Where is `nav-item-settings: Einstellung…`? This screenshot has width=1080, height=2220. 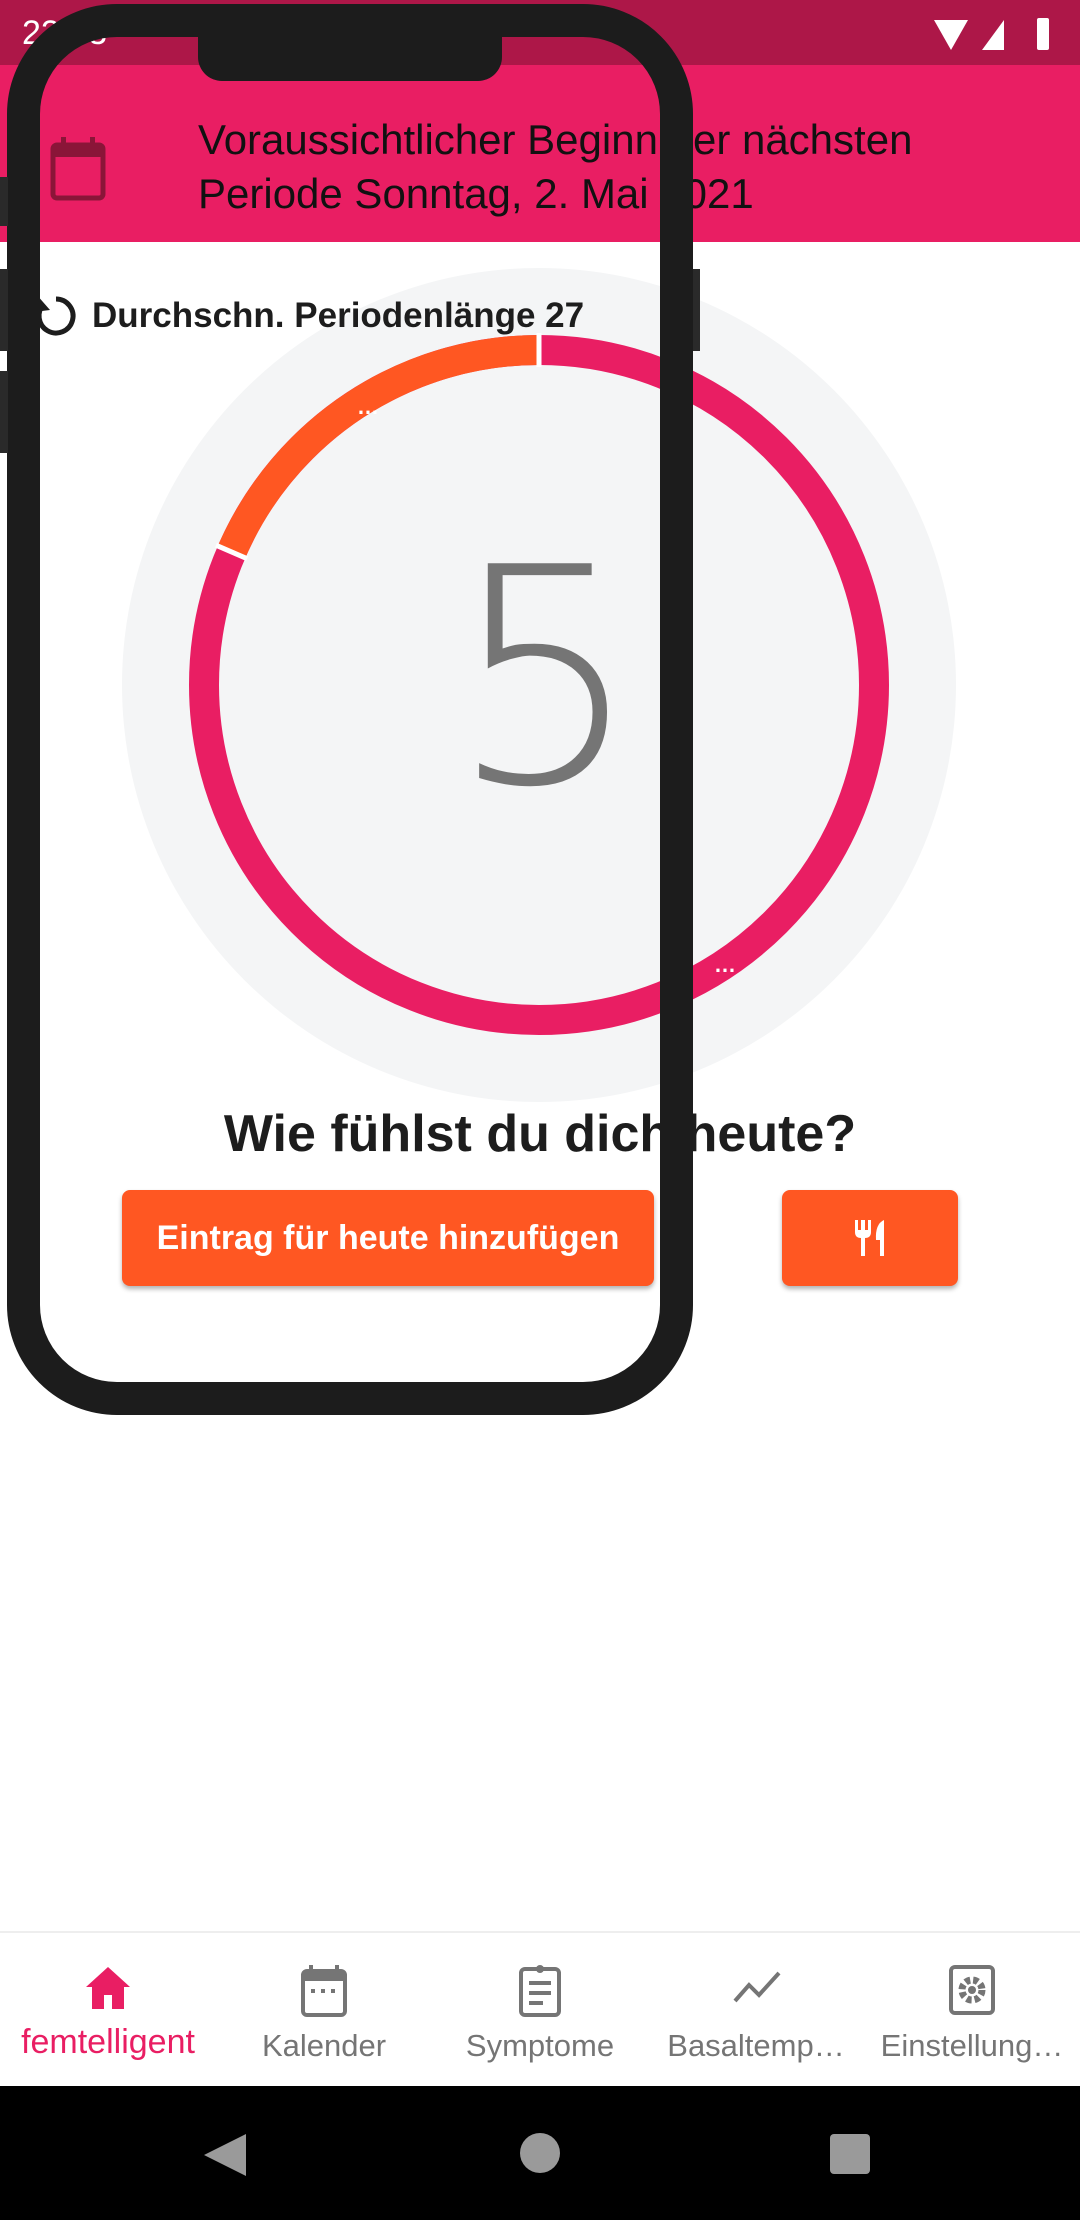 nav-item-settings: Einstellung… is located at coordinates (972, 2010).